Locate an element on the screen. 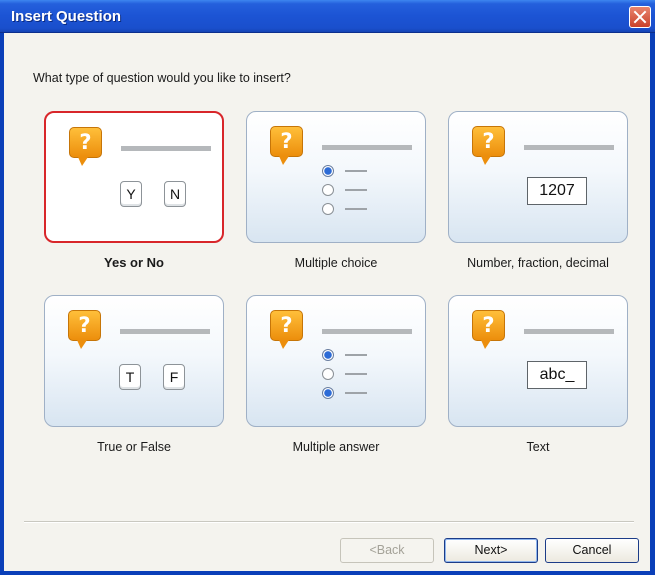 The height and width of the screenshot is (575, 655). option-true-or-false: ? T F is located at coordinates (134, 361).